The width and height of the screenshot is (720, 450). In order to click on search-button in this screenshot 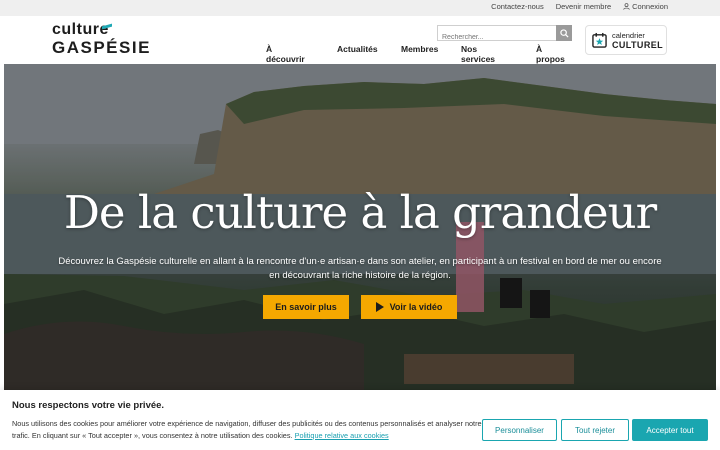, I will do `click(564, 33)`.